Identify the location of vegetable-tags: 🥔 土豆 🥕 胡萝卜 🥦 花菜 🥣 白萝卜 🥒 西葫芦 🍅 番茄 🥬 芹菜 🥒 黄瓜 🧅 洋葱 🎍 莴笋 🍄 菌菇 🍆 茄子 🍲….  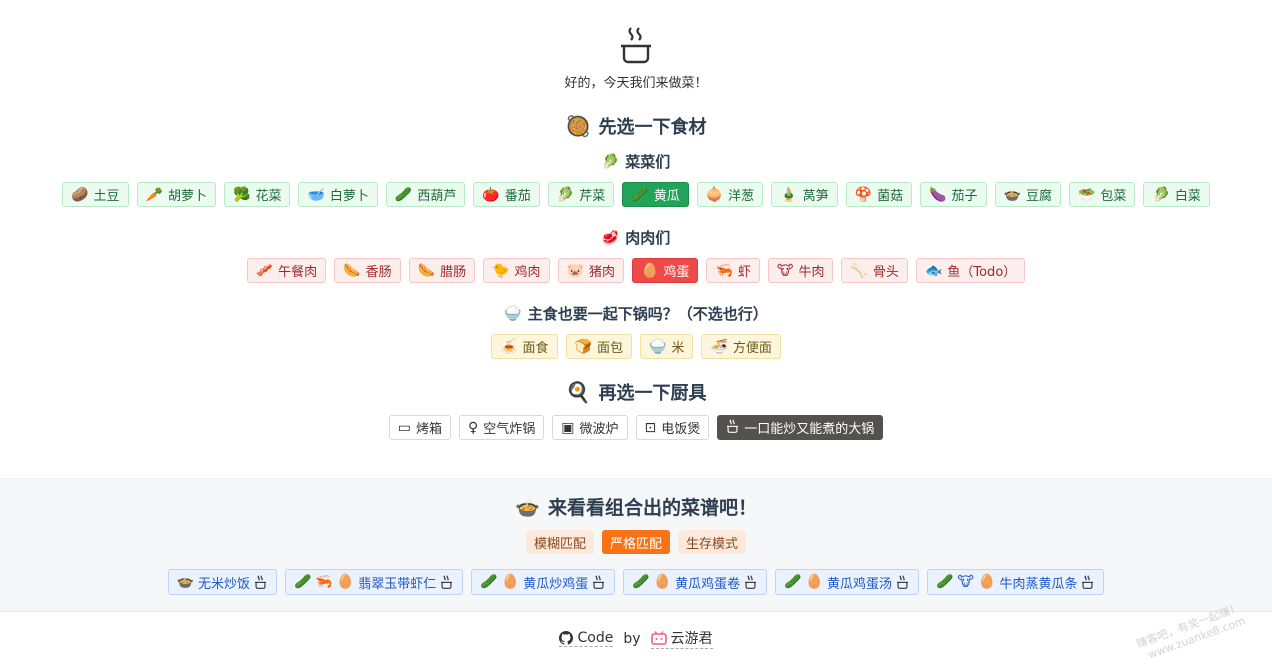
(636, 194).